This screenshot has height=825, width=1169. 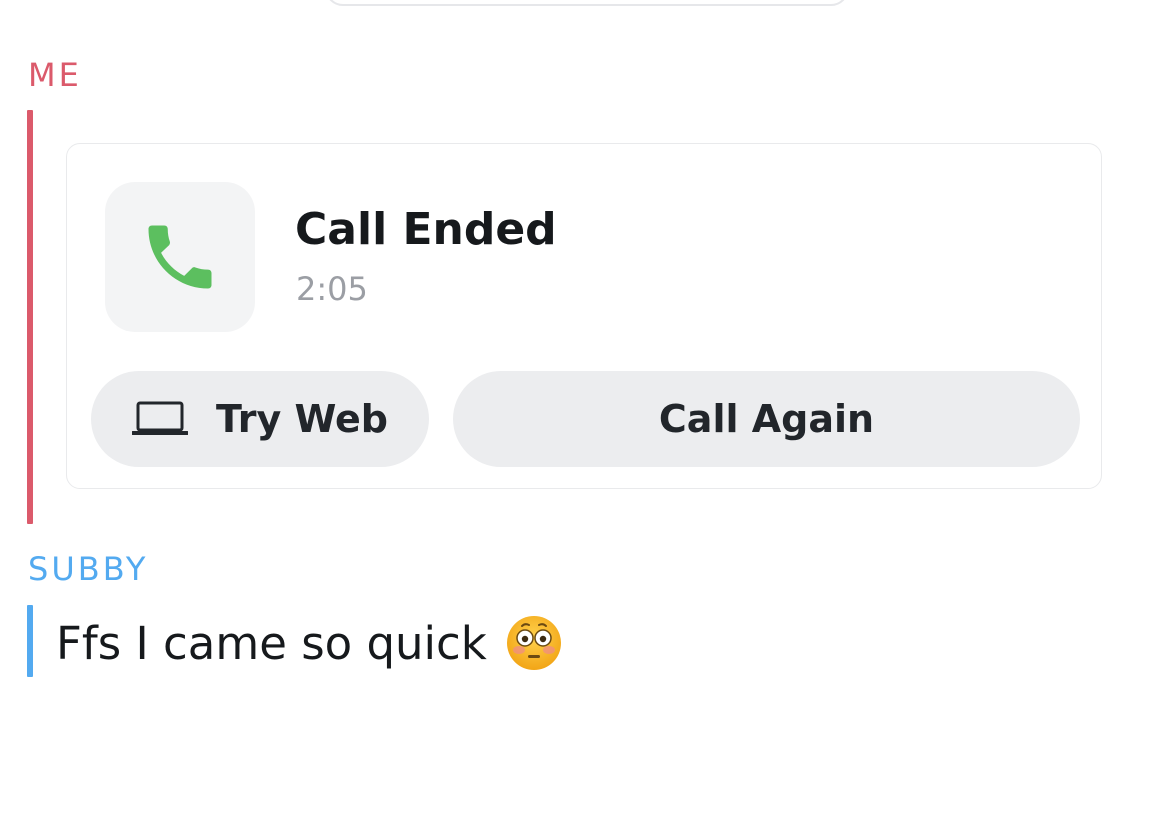 I want to click on call-again-button: Call Again, so click(x=766, y=419).